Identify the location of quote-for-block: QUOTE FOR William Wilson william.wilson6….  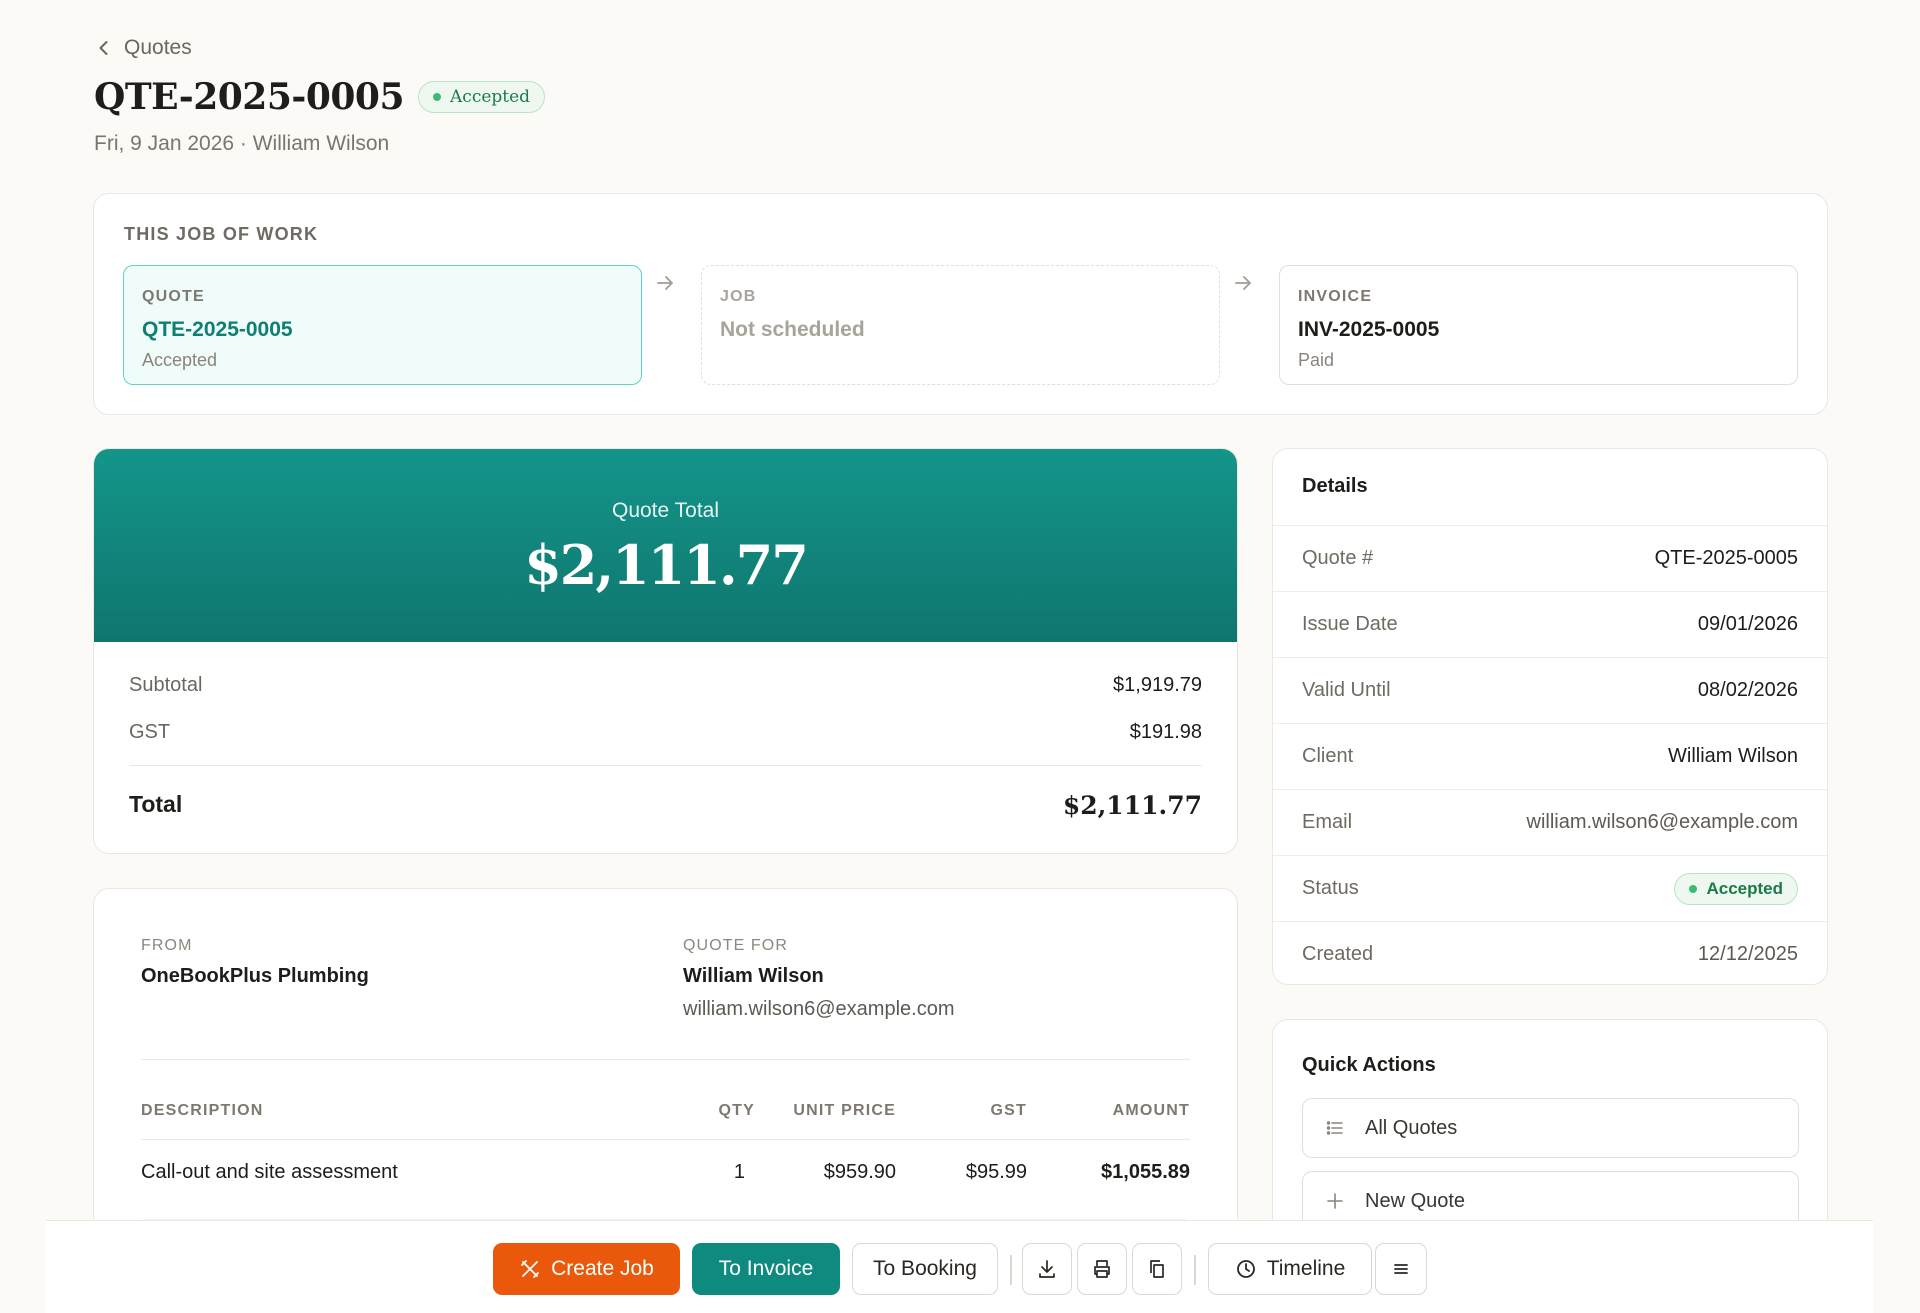
(819, 979).